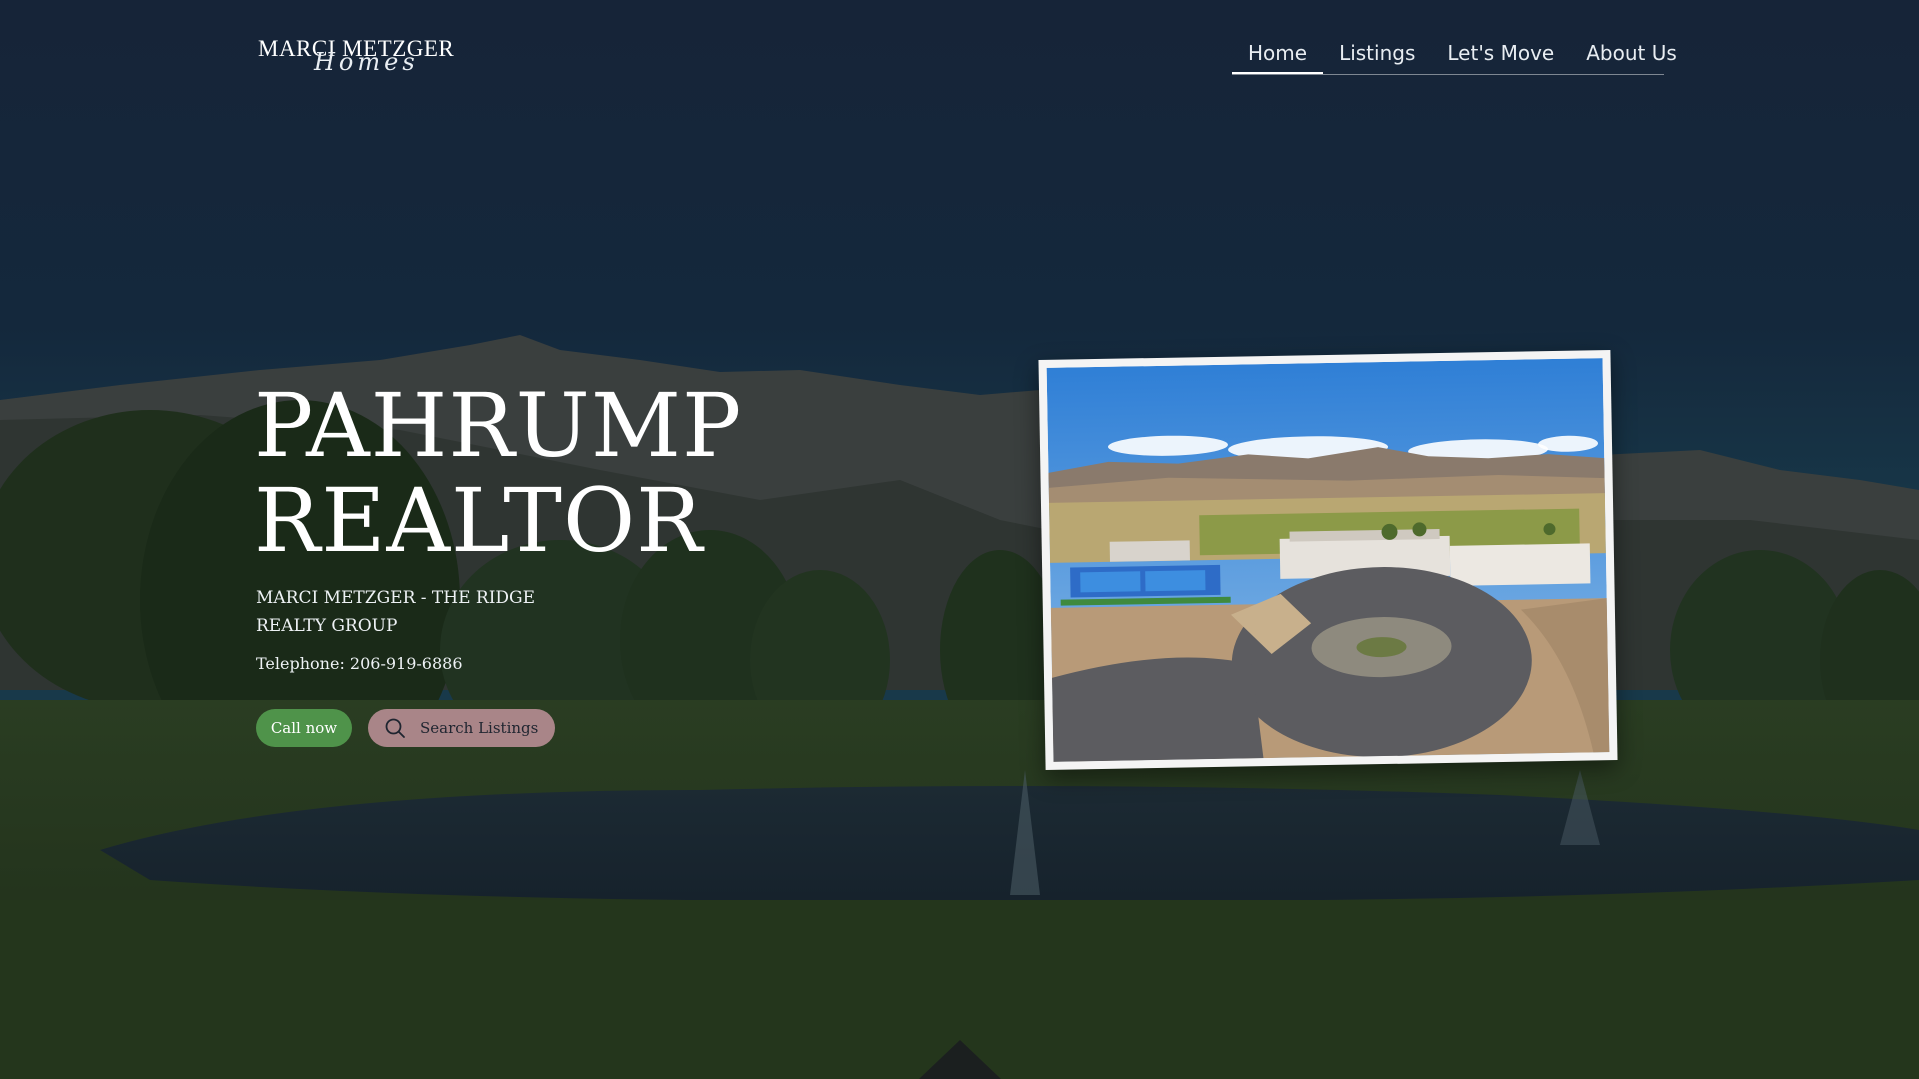  I want to click on hero-subtitle: MARCI METZGER - THE RIDGE REALTY GROUP, so click(406, 612).